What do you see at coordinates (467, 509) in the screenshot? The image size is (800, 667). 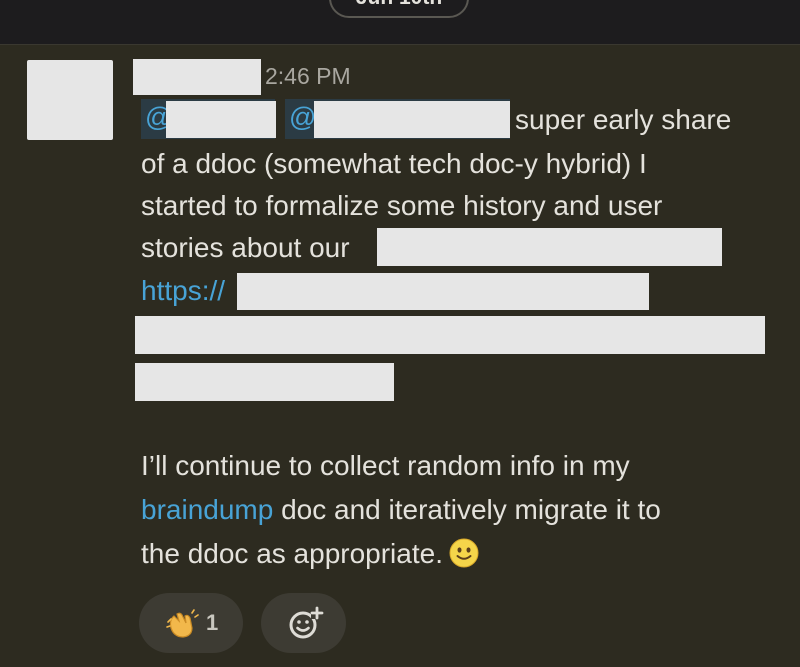 I see `message-text-span: doc and iteratively migrate it to` at bounding box center [467, 509].